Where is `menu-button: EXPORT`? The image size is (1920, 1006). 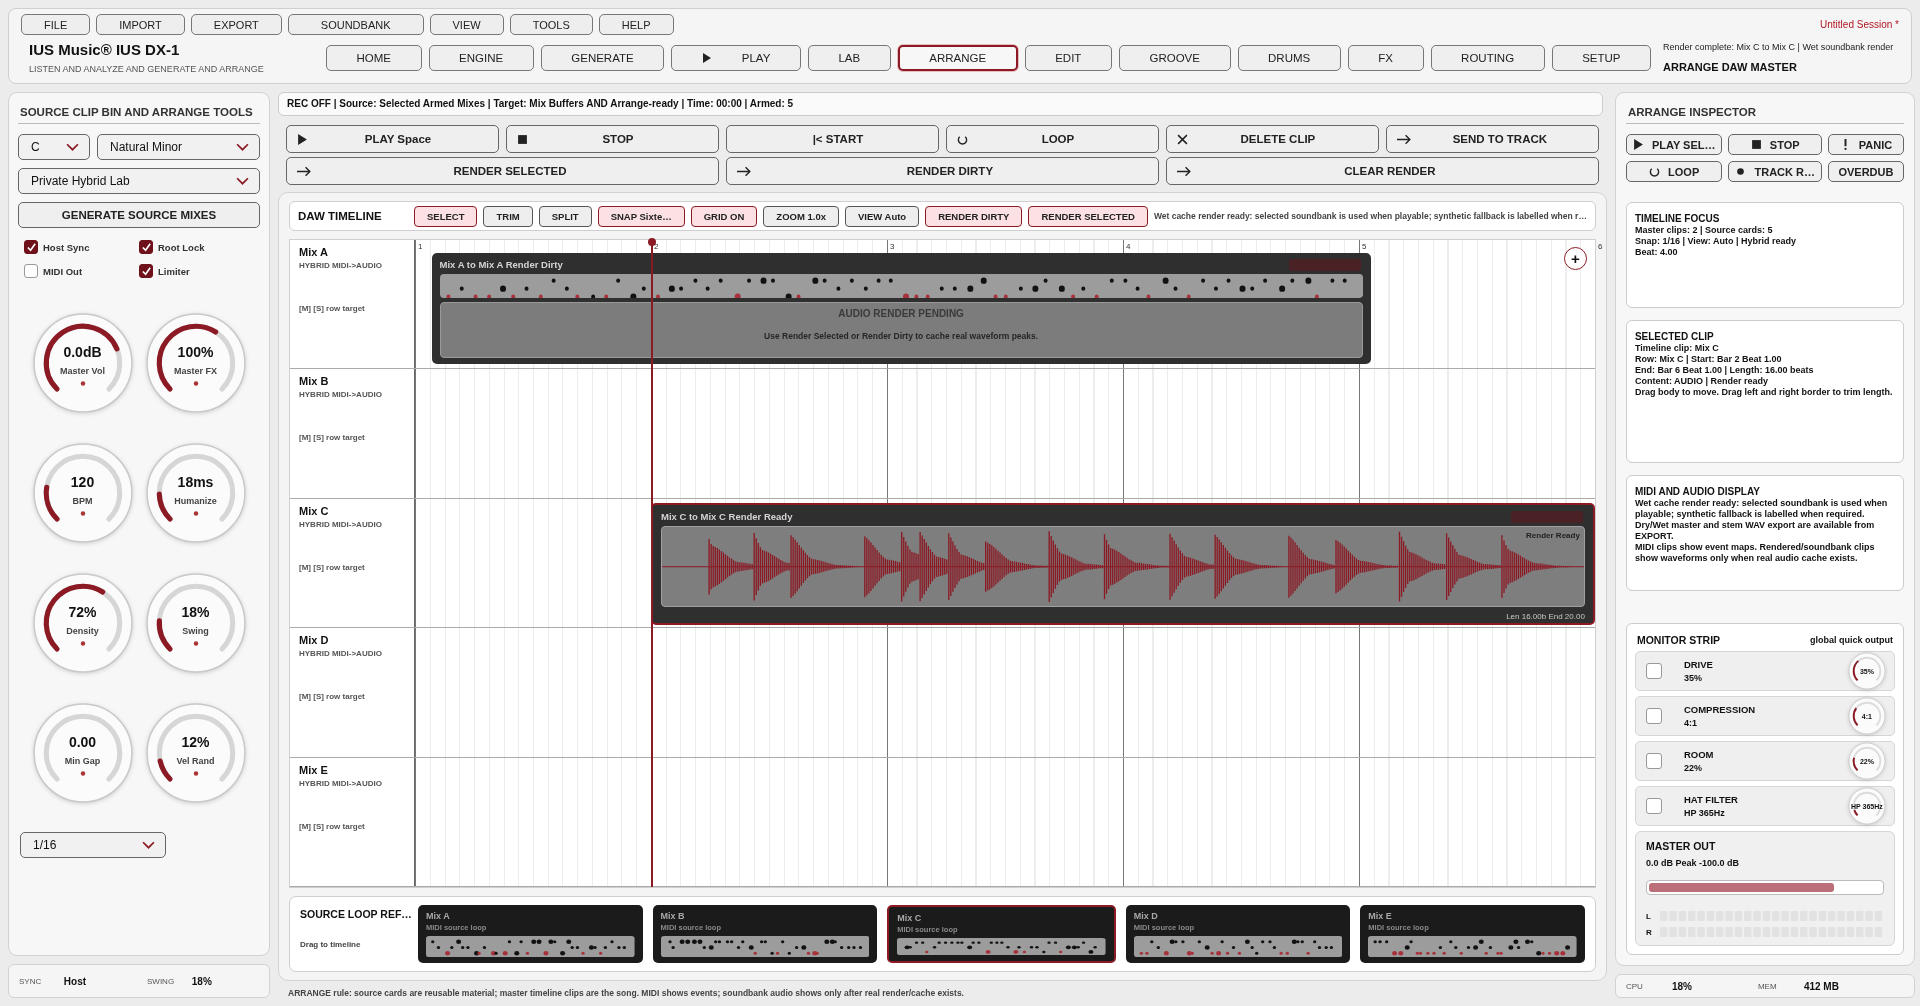 menu-button: EXPORT is located at coordinates (236, 24).